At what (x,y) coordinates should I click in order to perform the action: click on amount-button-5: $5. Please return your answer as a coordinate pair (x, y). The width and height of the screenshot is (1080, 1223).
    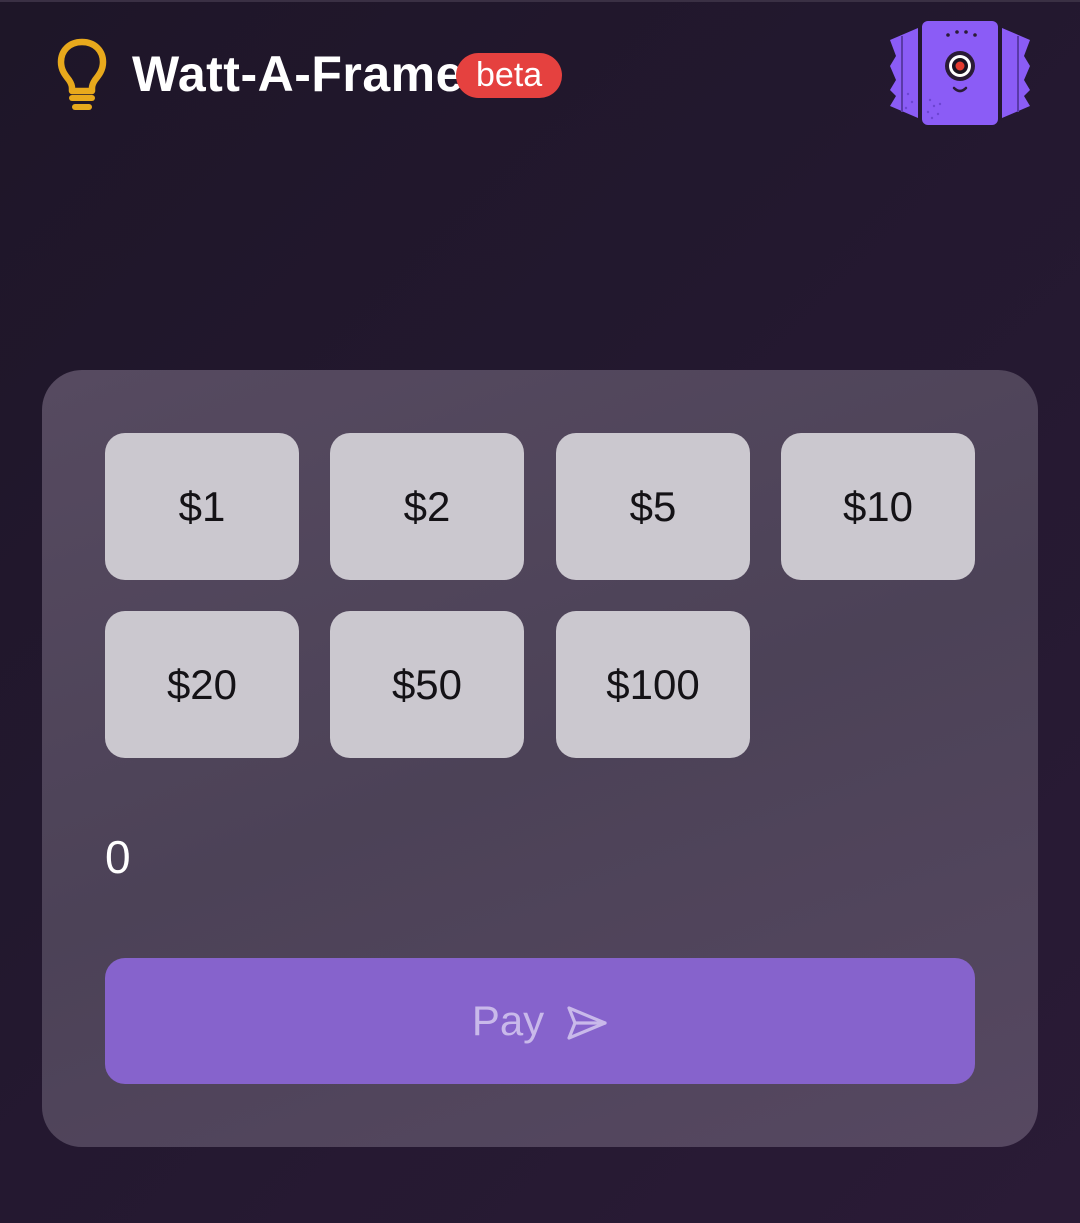
    Looking at the image, I should click on (653, 506).